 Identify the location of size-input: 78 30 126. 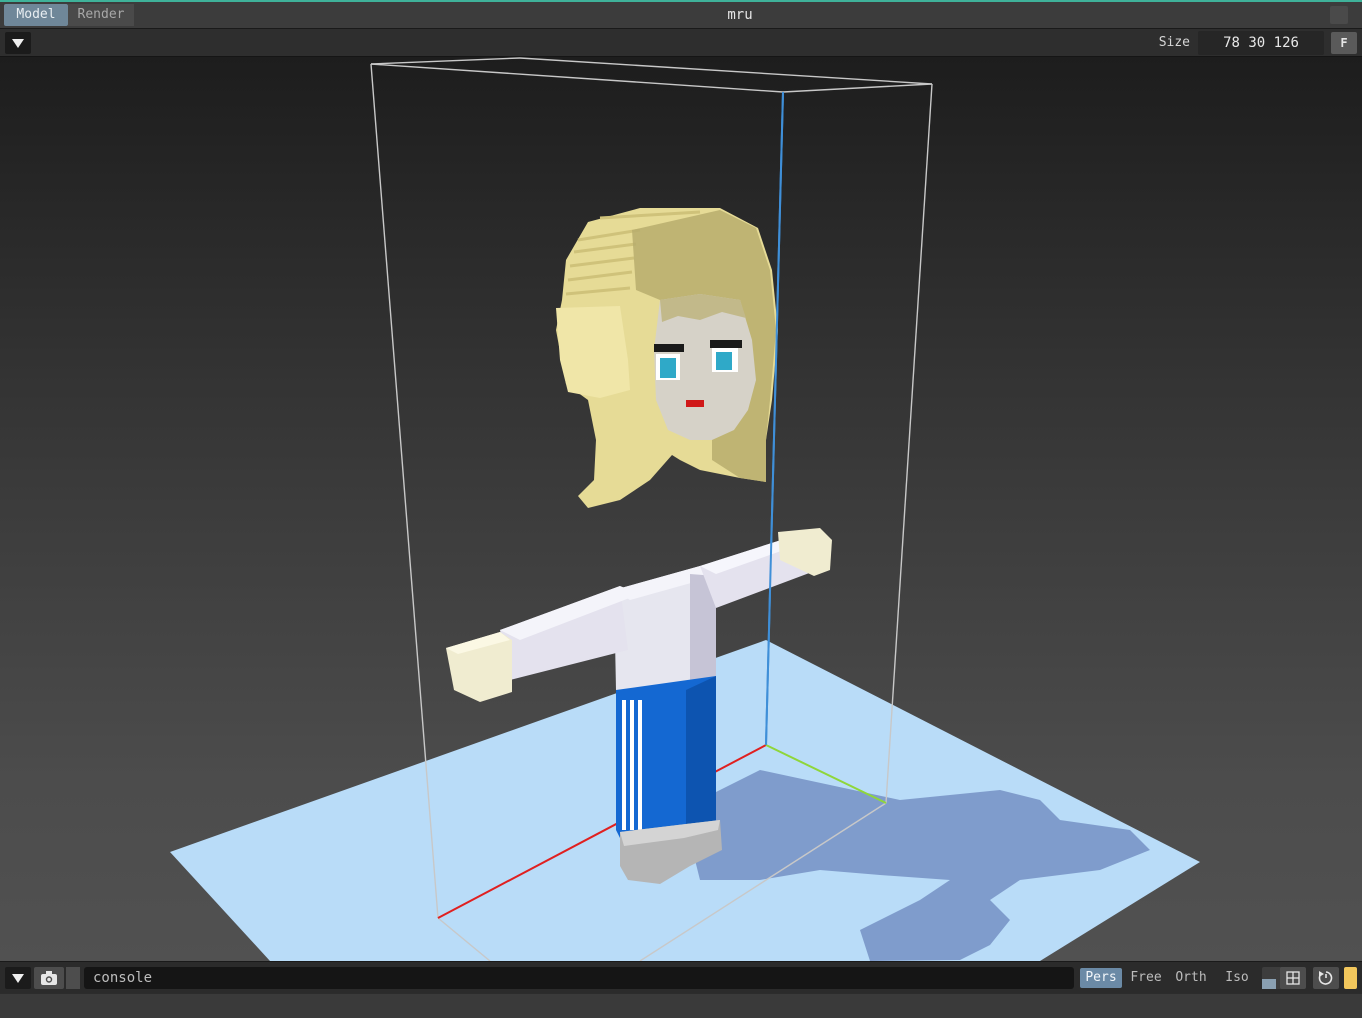
(1261, 43).